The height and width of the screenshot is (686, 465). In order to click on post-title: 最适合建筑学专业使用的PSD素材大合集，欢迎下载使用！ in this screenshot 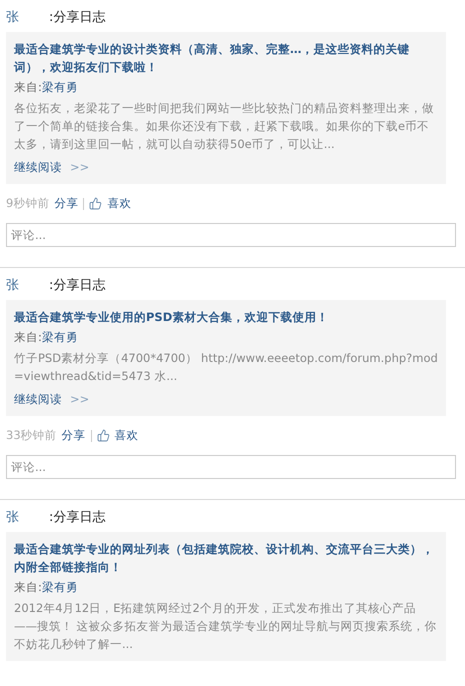, I will do `click(226, 317)`.